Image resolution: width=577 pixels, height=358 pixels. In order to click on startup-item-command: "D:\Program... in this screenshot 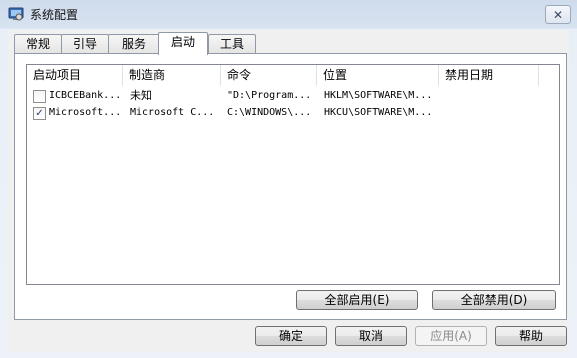, I will do `click(269, 95)`.